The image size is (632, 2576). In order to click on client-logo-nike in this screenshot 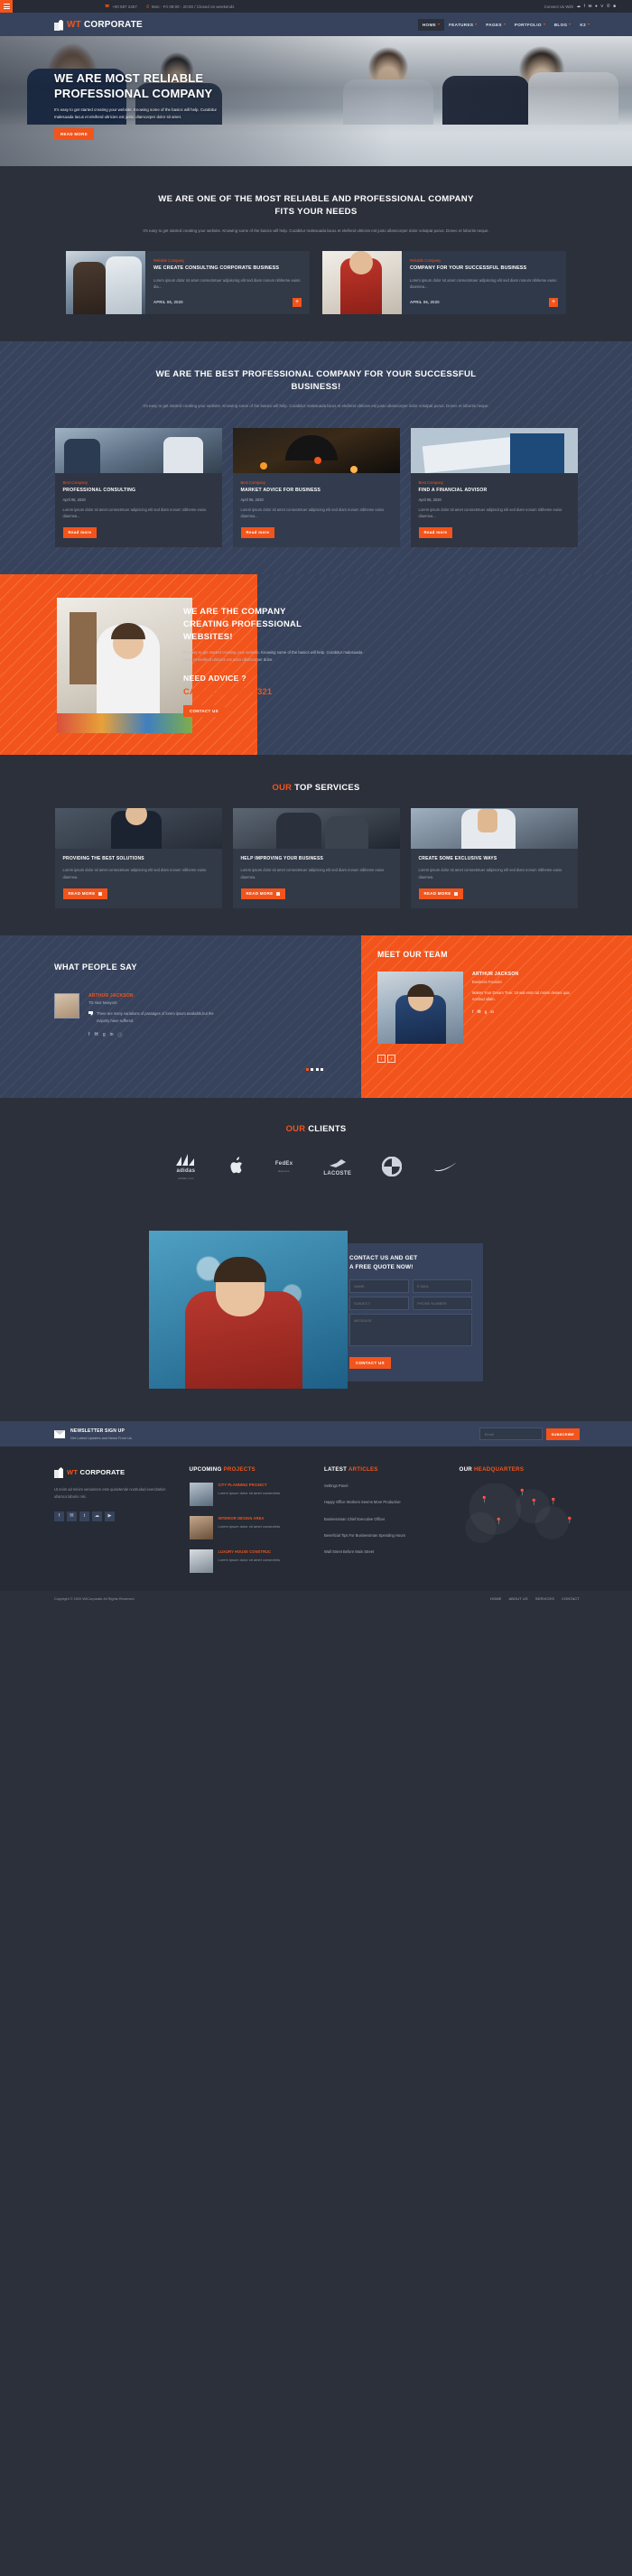, I will do `click(445, 1166)`.